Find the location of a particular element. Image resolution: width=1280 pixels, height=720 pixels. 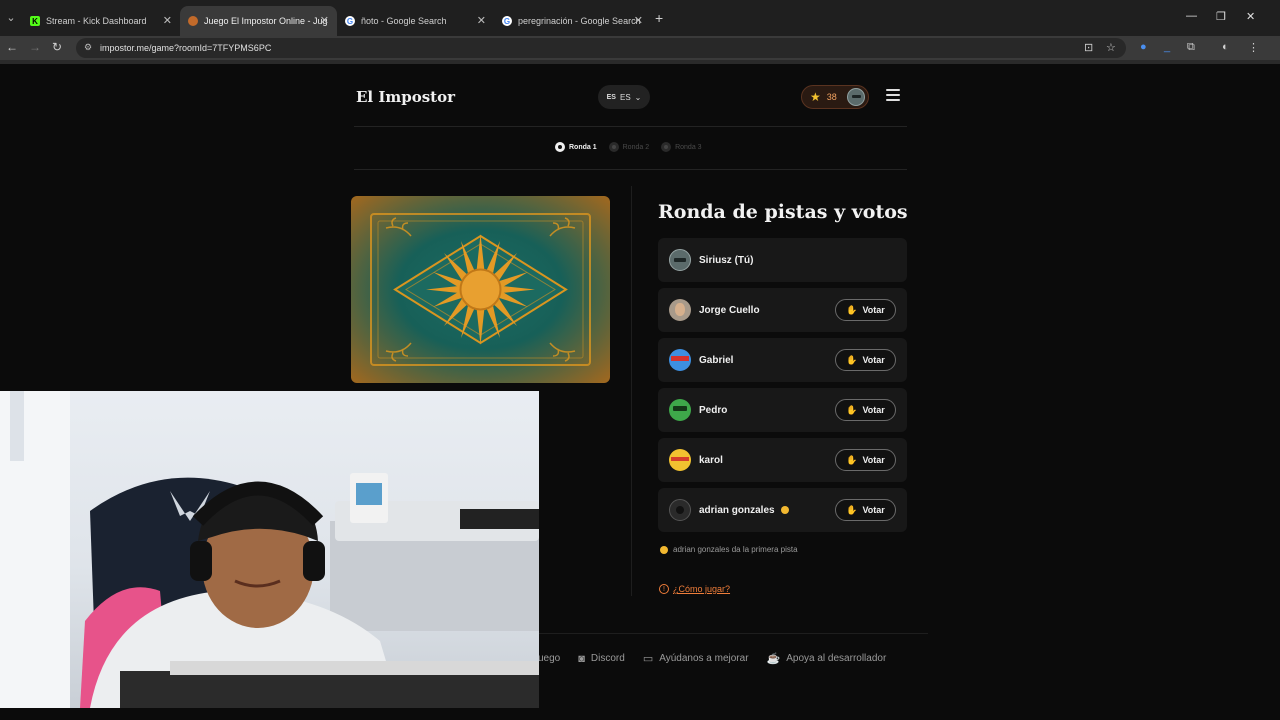

profile-avatar-icon: ◐ is located at coordinates (1225, 47).